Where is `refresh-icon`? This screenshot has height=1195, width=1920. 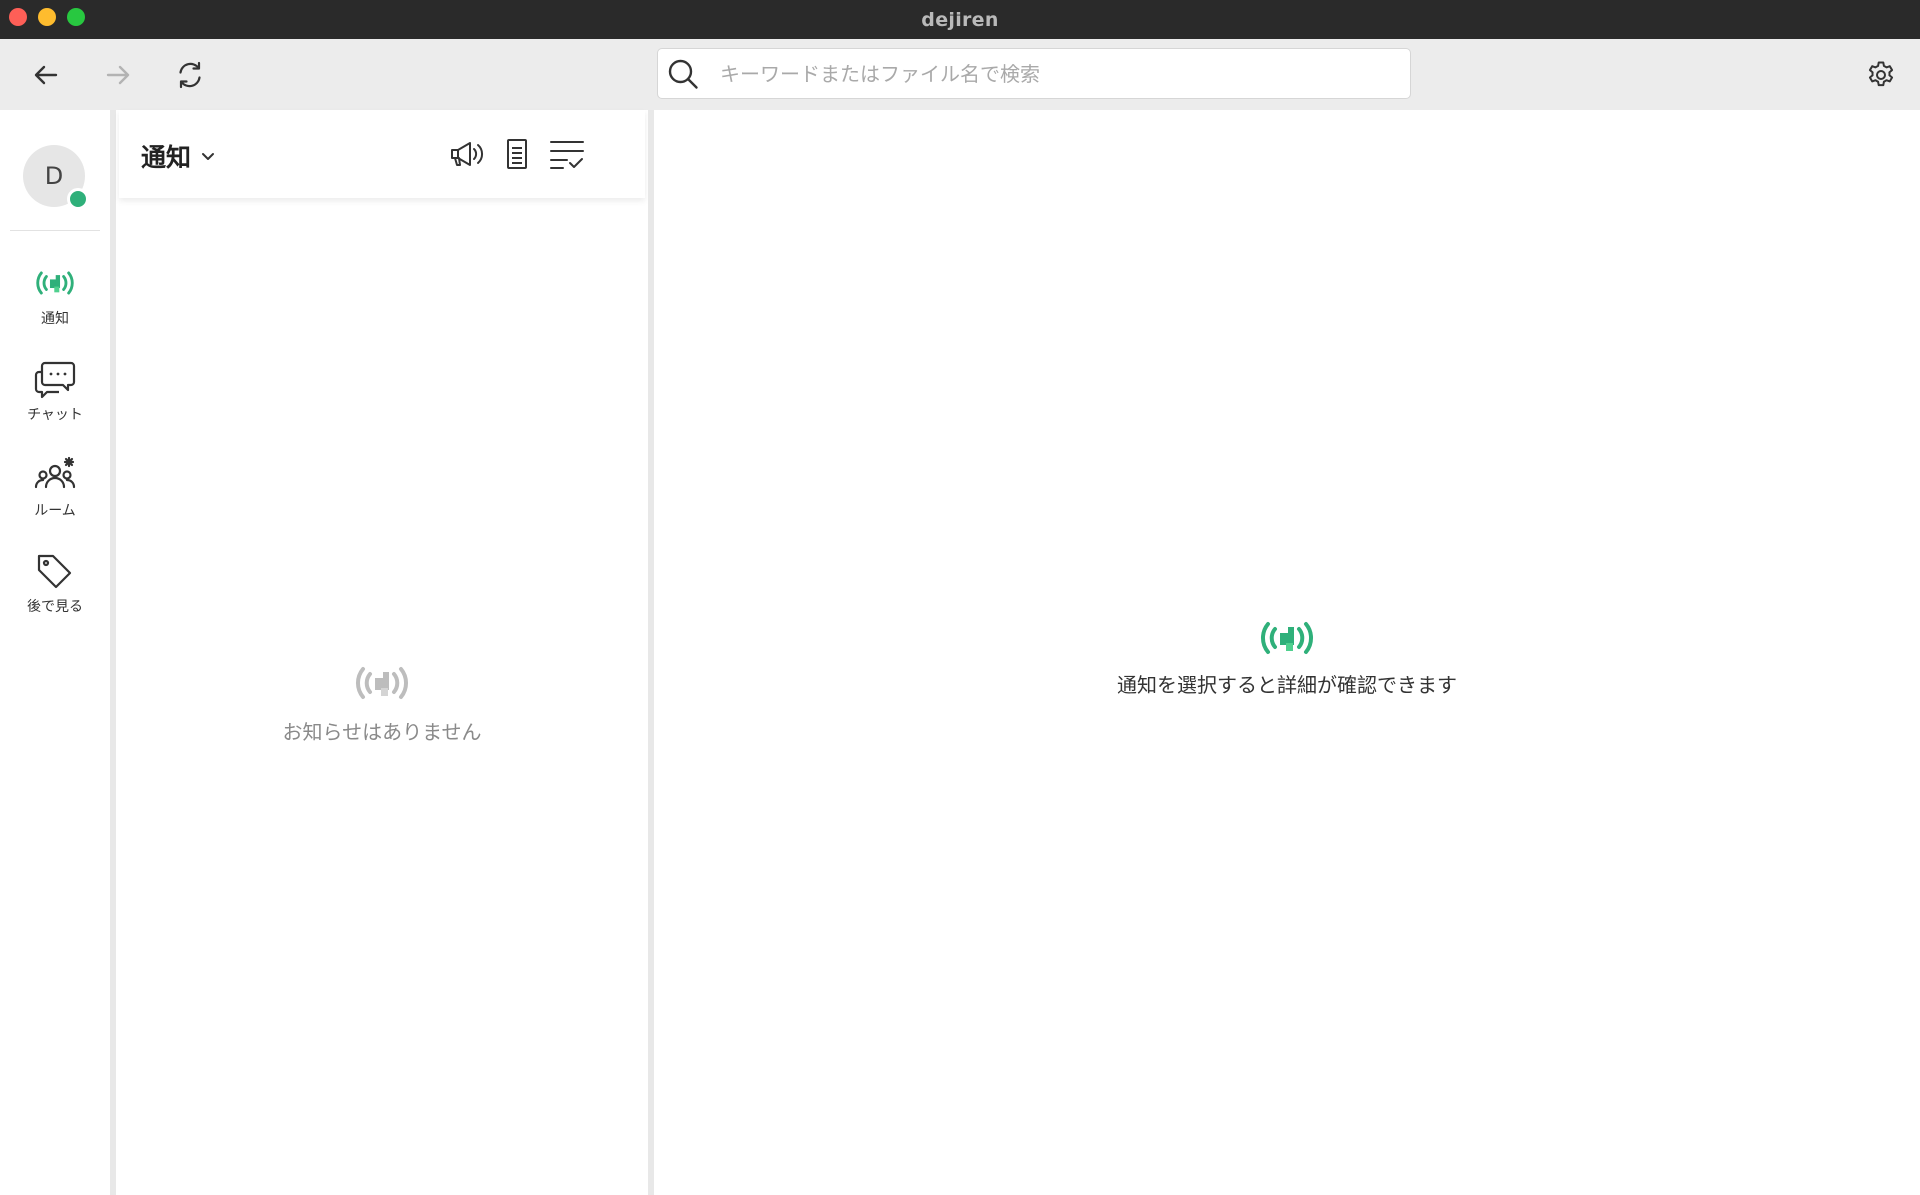 refresh-icon is located at coordinates (190, 75).